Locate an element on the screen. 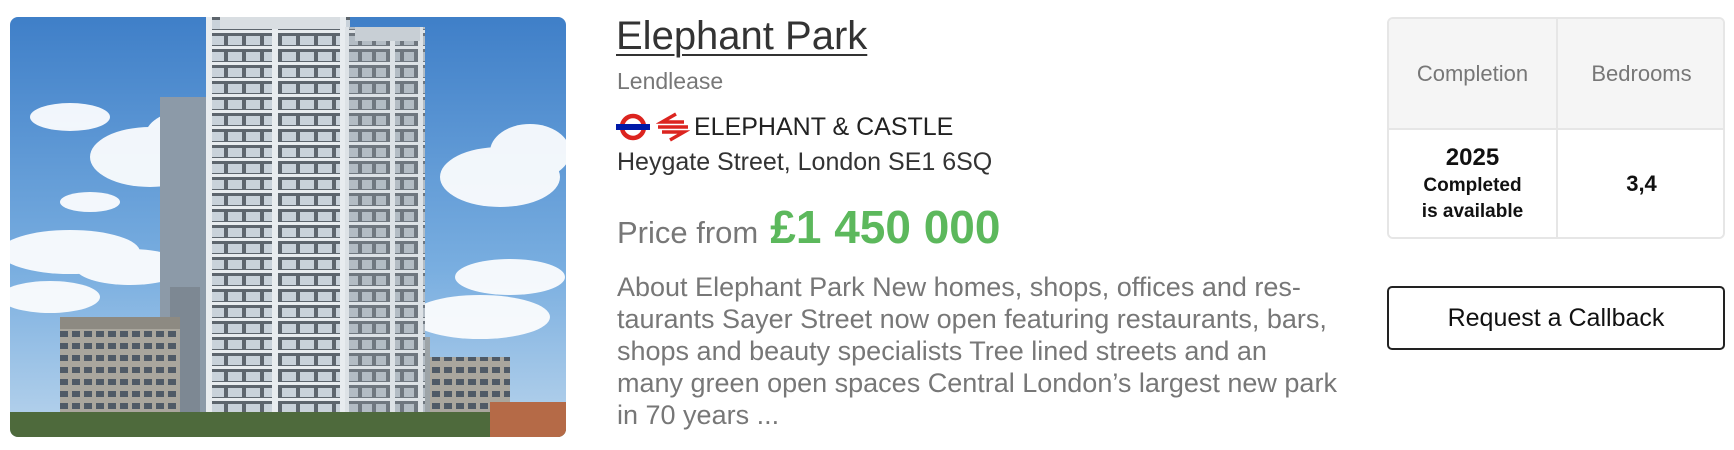 This screenshot has height=450, width=1734. bedrooms-cell: 3,4 is located at coordinates (1640, 183).